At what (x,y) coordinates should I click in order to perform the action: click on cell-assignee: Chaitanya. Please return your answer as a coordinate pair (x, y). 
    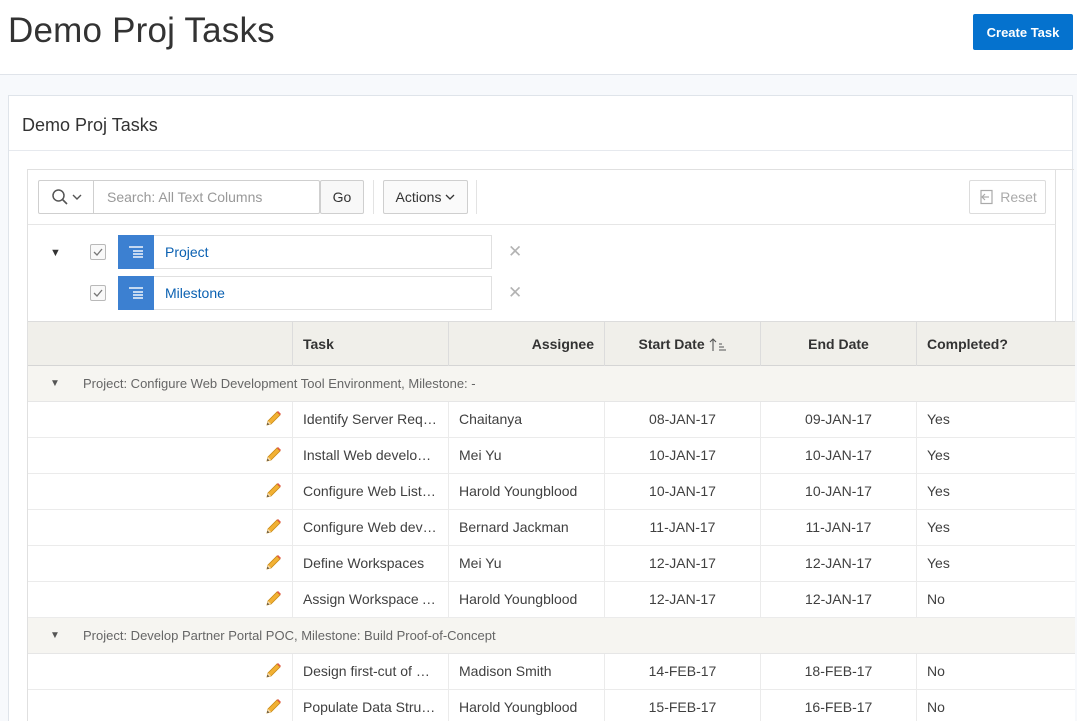
    Looking at the image, I should click on (526, 419).